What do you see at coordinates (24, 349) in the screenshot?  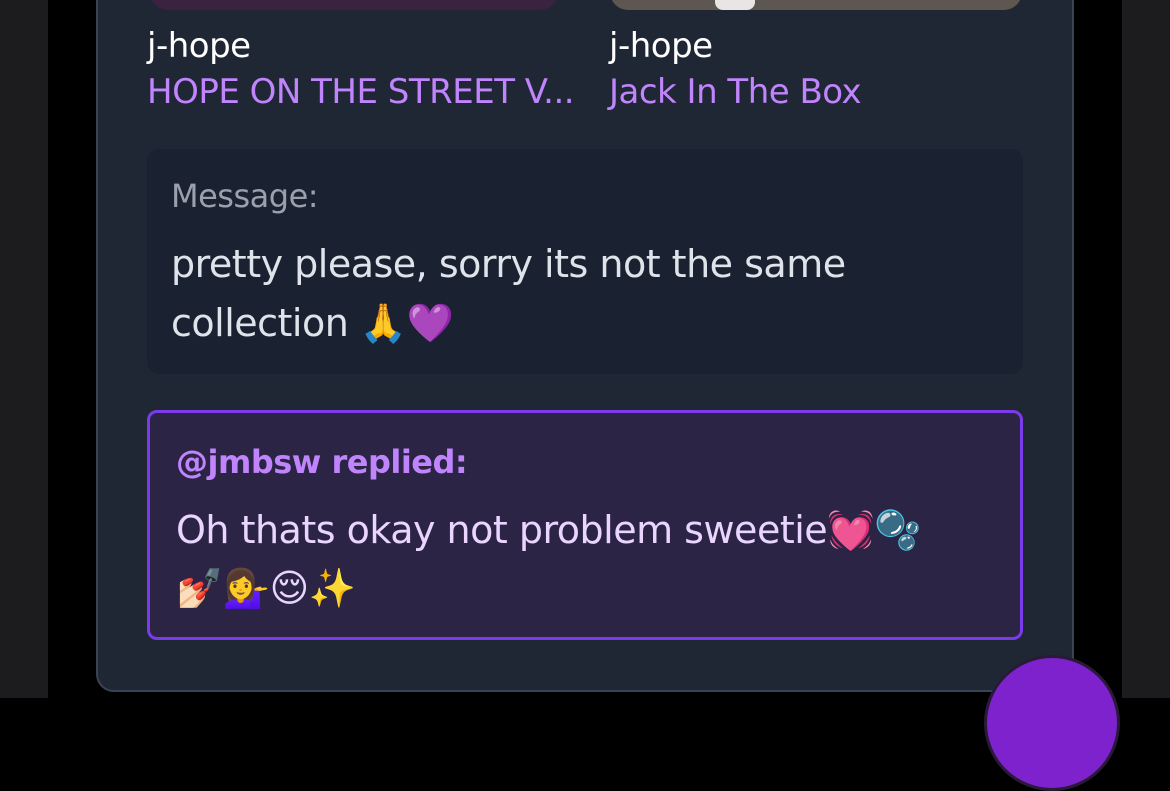 I see `left-gutter` at bounding box center [24, 349].